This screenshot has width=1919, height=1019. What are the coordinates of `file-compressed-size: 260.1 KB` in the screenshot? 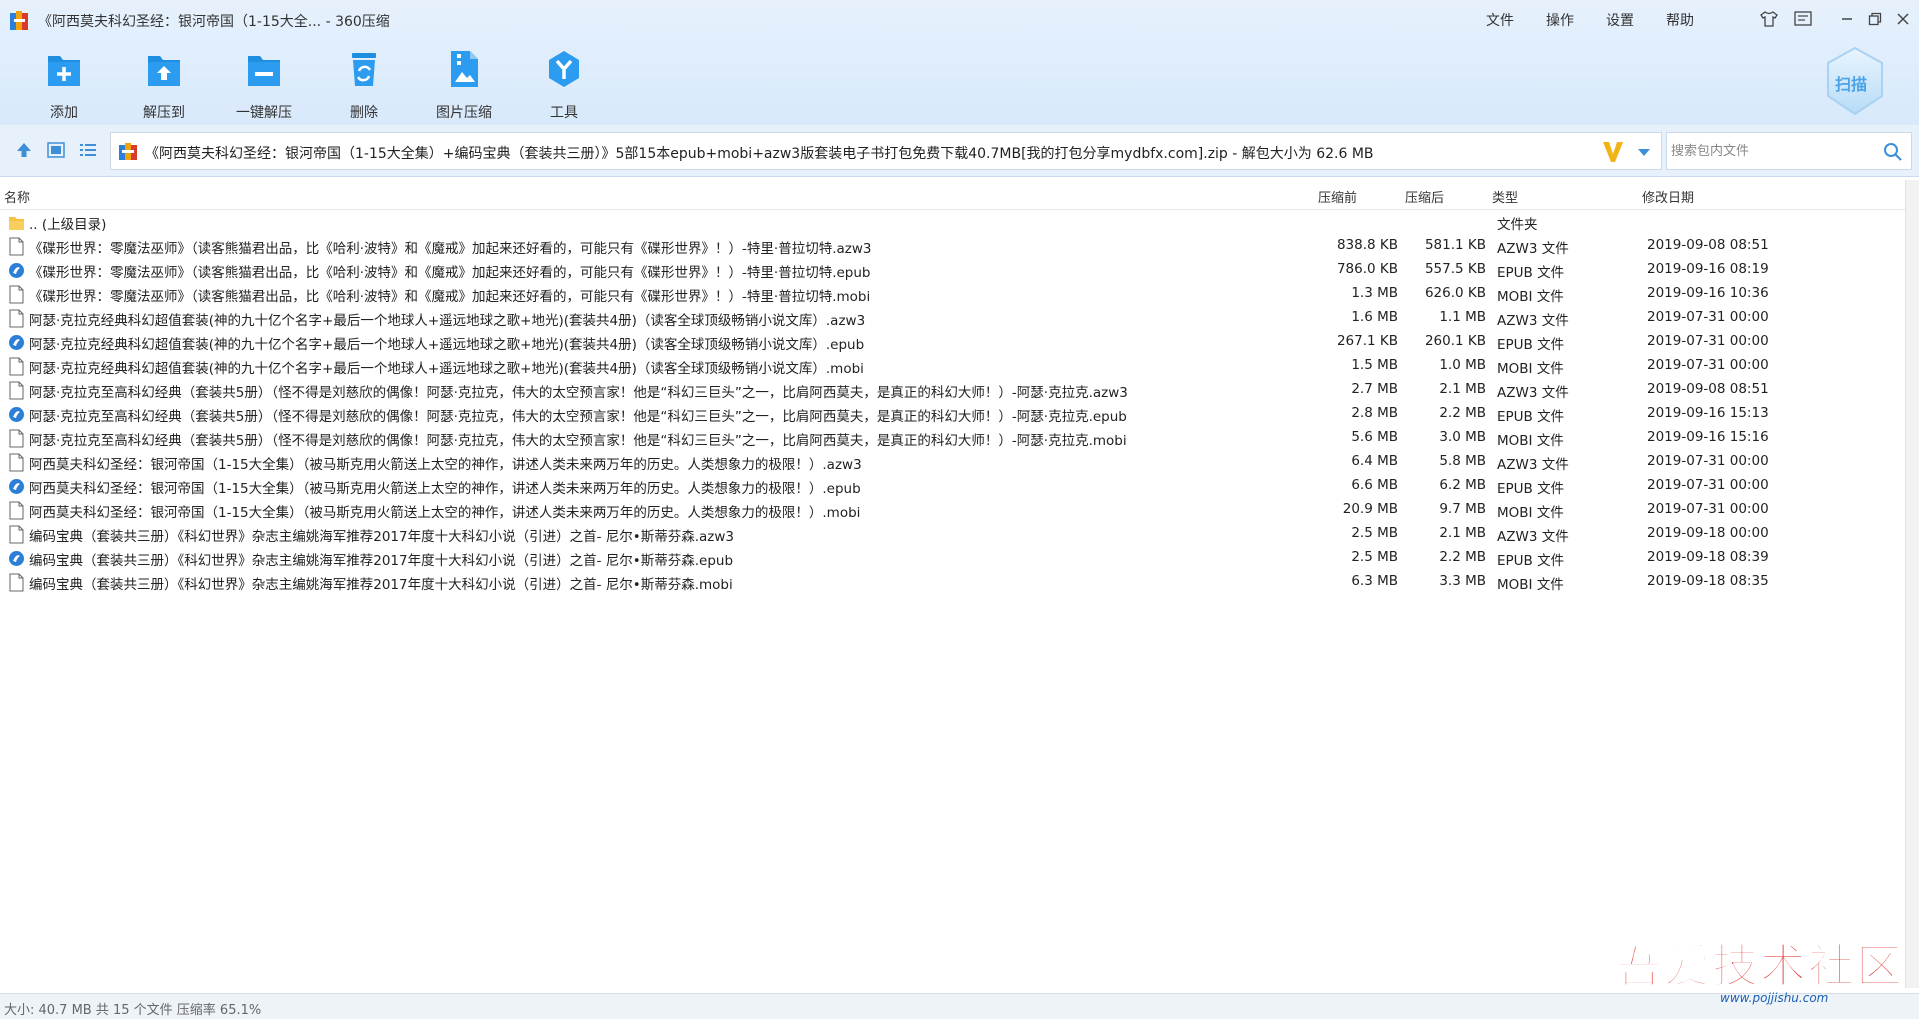 It's located at (1455, 341).